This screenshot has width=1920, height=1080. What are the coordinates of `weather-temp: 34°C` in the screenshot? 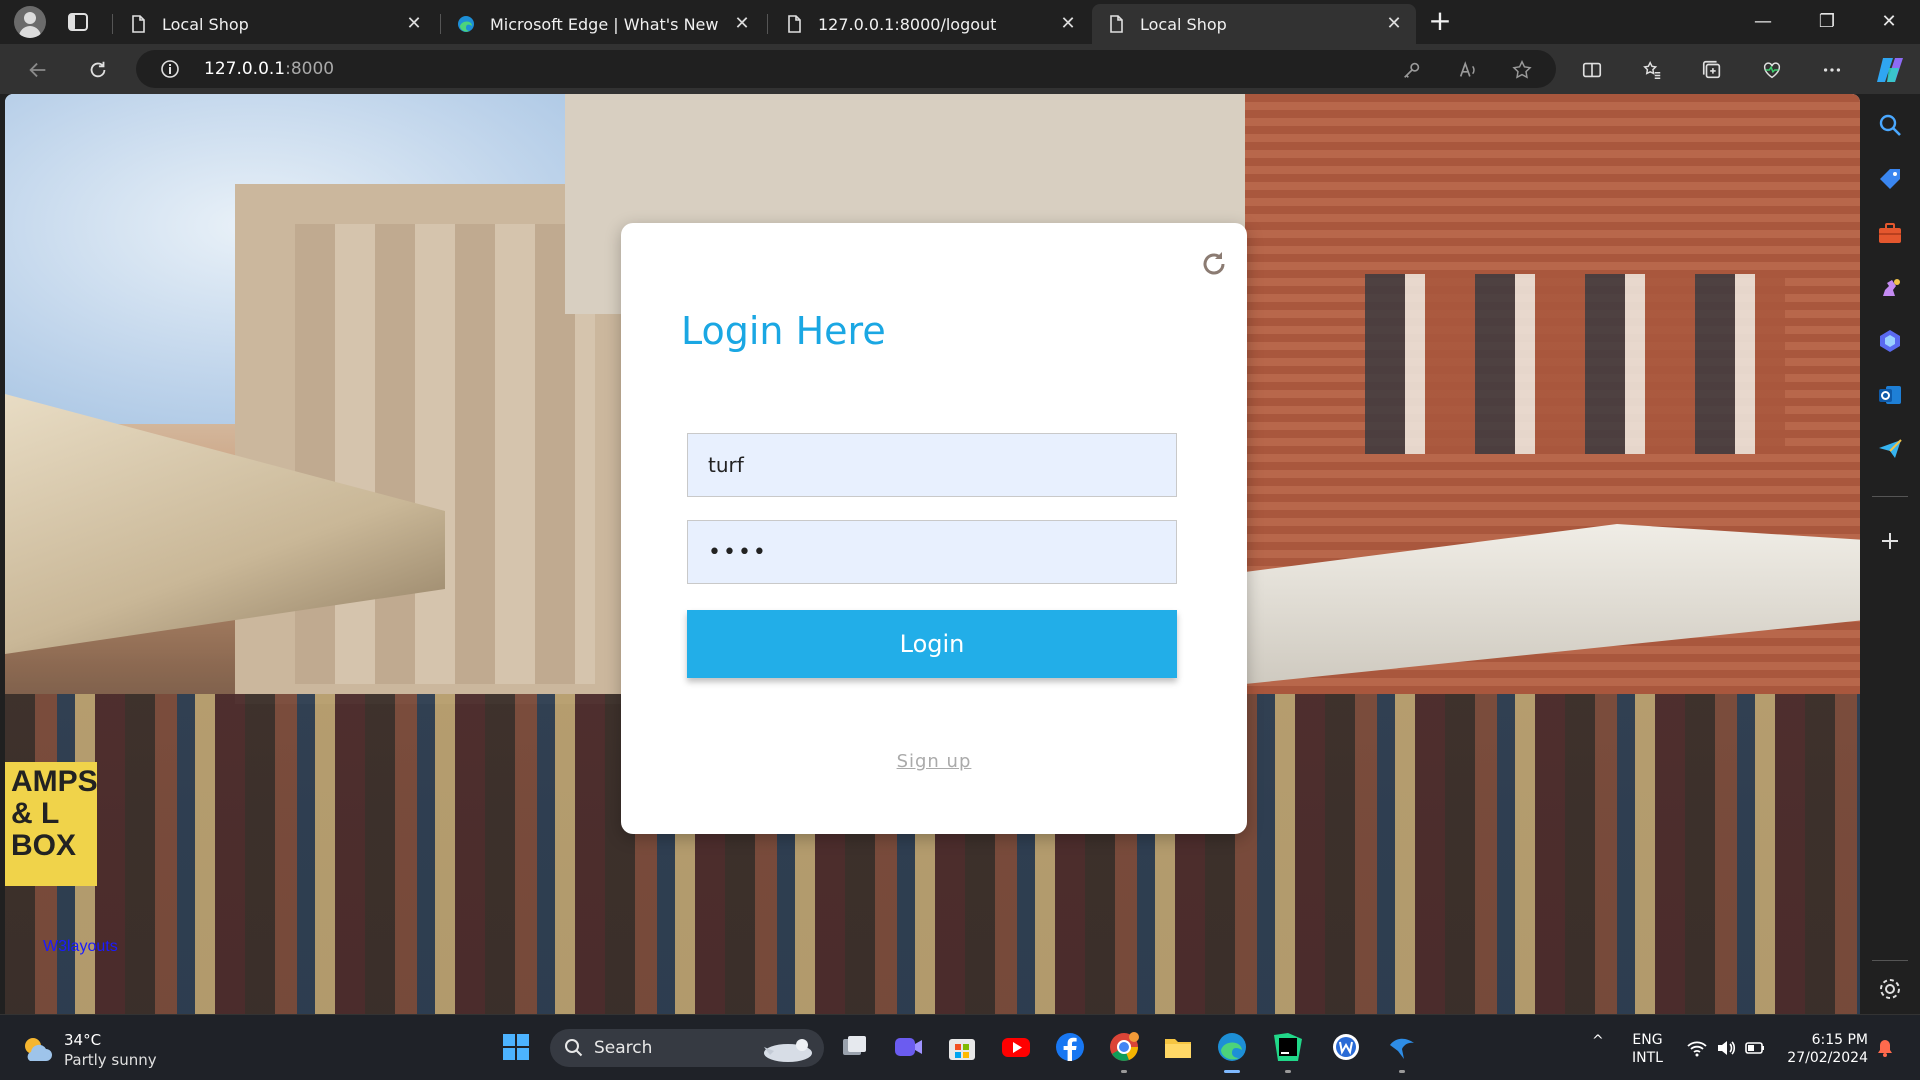 It's located at (83, 1040).